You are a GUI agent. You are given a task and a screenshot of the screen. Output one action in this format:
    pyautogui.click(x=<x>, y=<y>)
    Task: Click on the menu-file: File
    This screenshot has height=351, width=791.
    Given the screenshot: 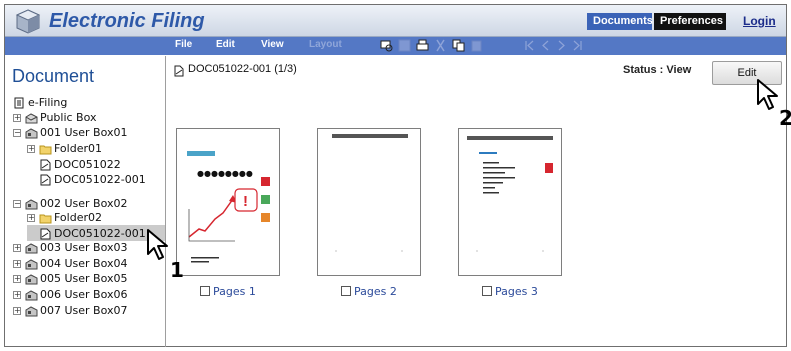 What is the action you would take?
    pyautogui.click(x=183, y=44)
    